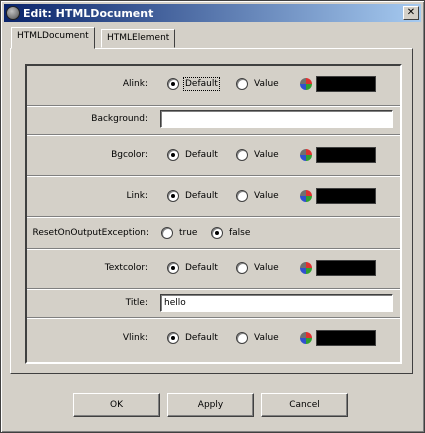 The width and height of the screenshot is (425, 433). I want to click on tab-htmldocument: HTMLDocument, so click(53, 38).